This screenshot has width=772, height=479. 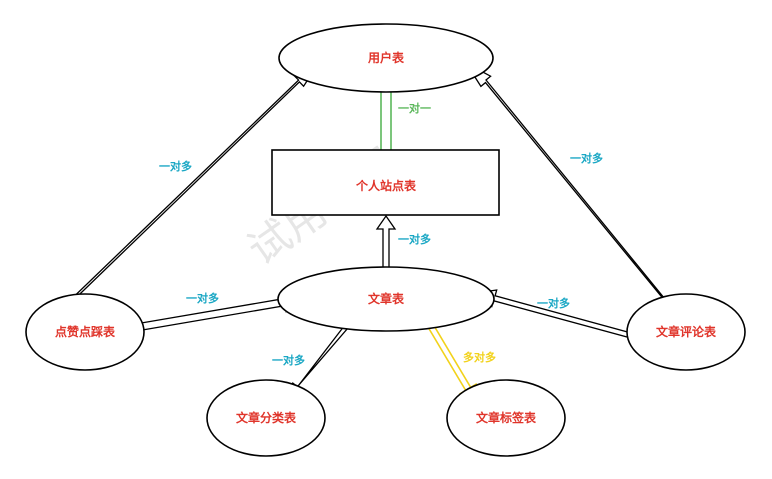 I want to click on node-tag-label: 文章标签表, so click(x=506, y=417).